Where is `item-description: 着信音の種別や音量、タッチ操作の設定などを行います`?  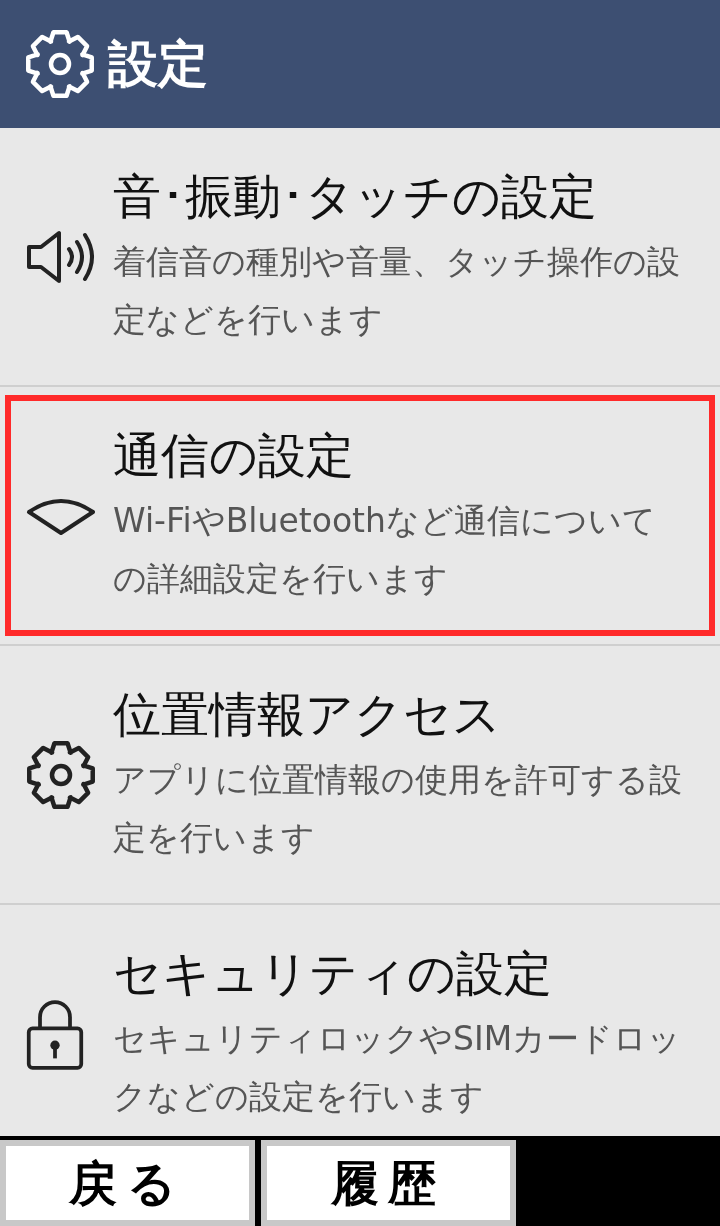 item-description: 着信音の種別や音量、タッチ操作の設定などを行います is located at coordinates (397, 290).